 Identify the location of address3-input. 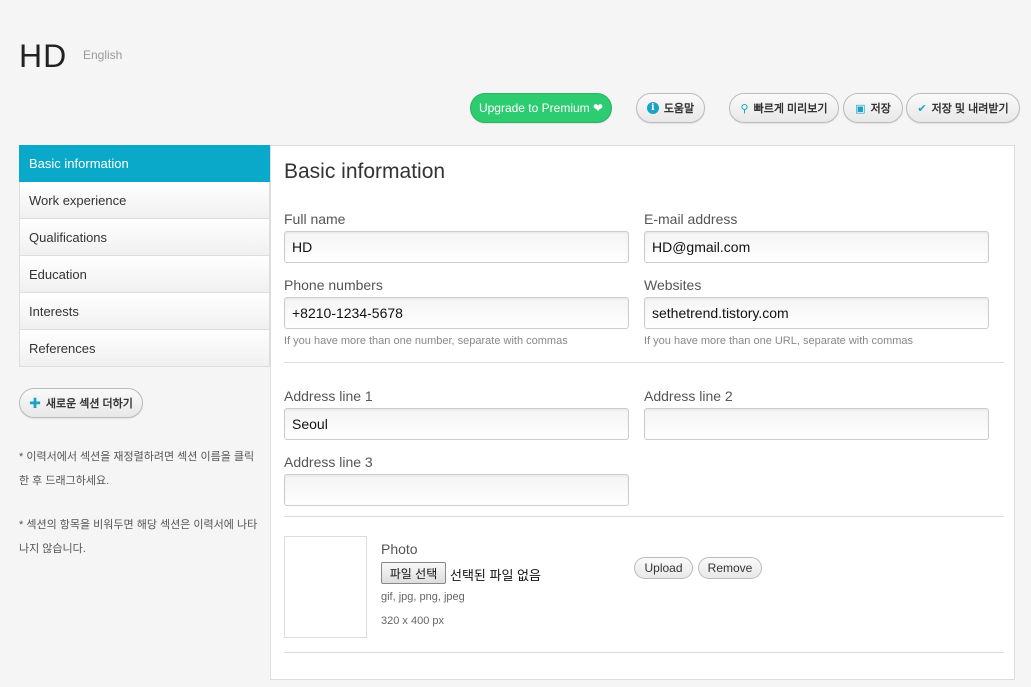
(456, 490).